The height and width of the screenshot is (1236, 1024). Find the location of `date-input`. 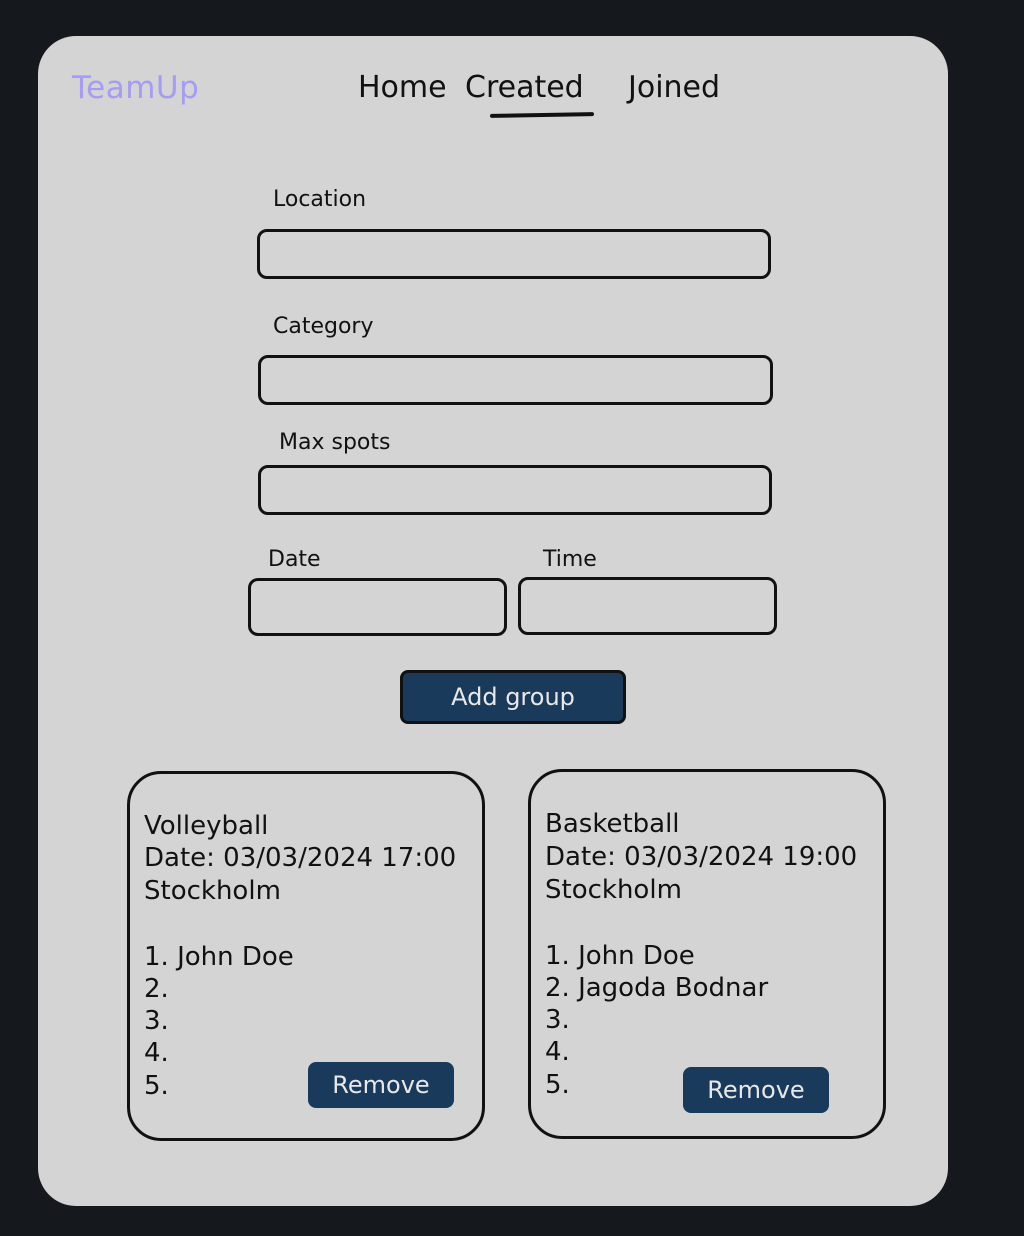

date-input is located at coordinates (377, 607).